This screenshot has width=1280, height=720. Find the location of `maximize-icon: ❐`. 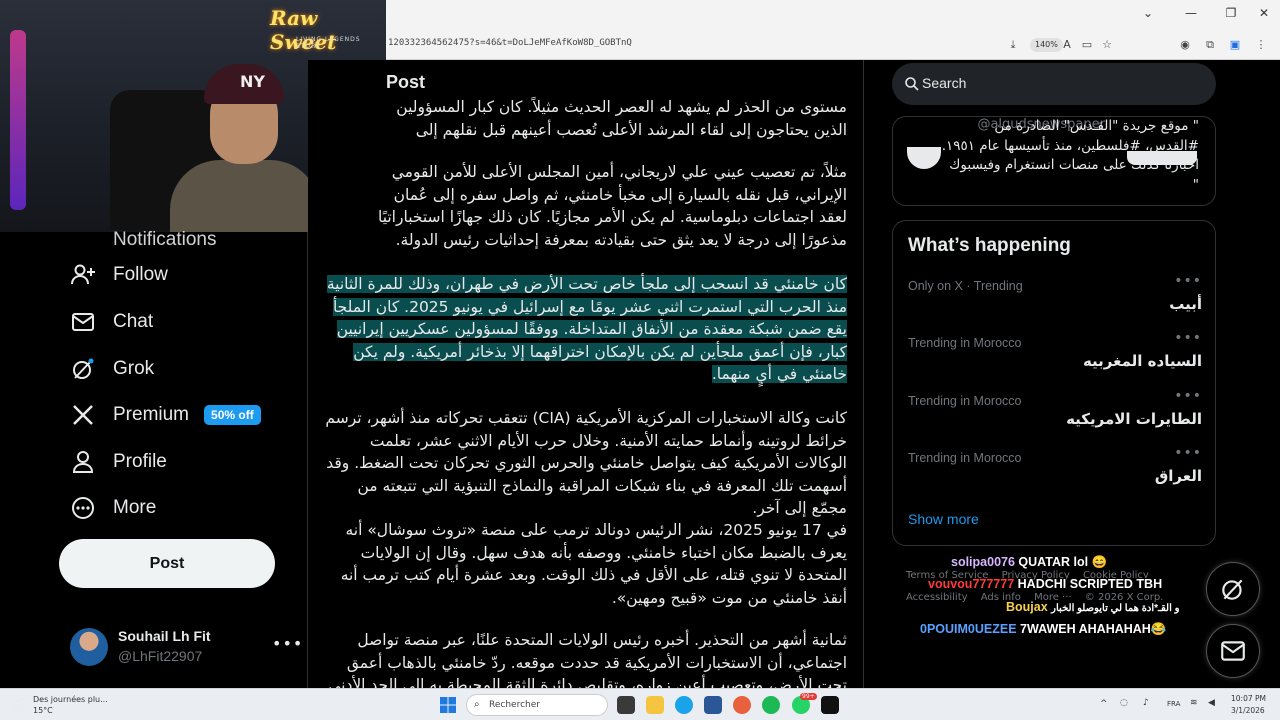

maximize-icon: ❐ is located at coordinates (1231, 15).